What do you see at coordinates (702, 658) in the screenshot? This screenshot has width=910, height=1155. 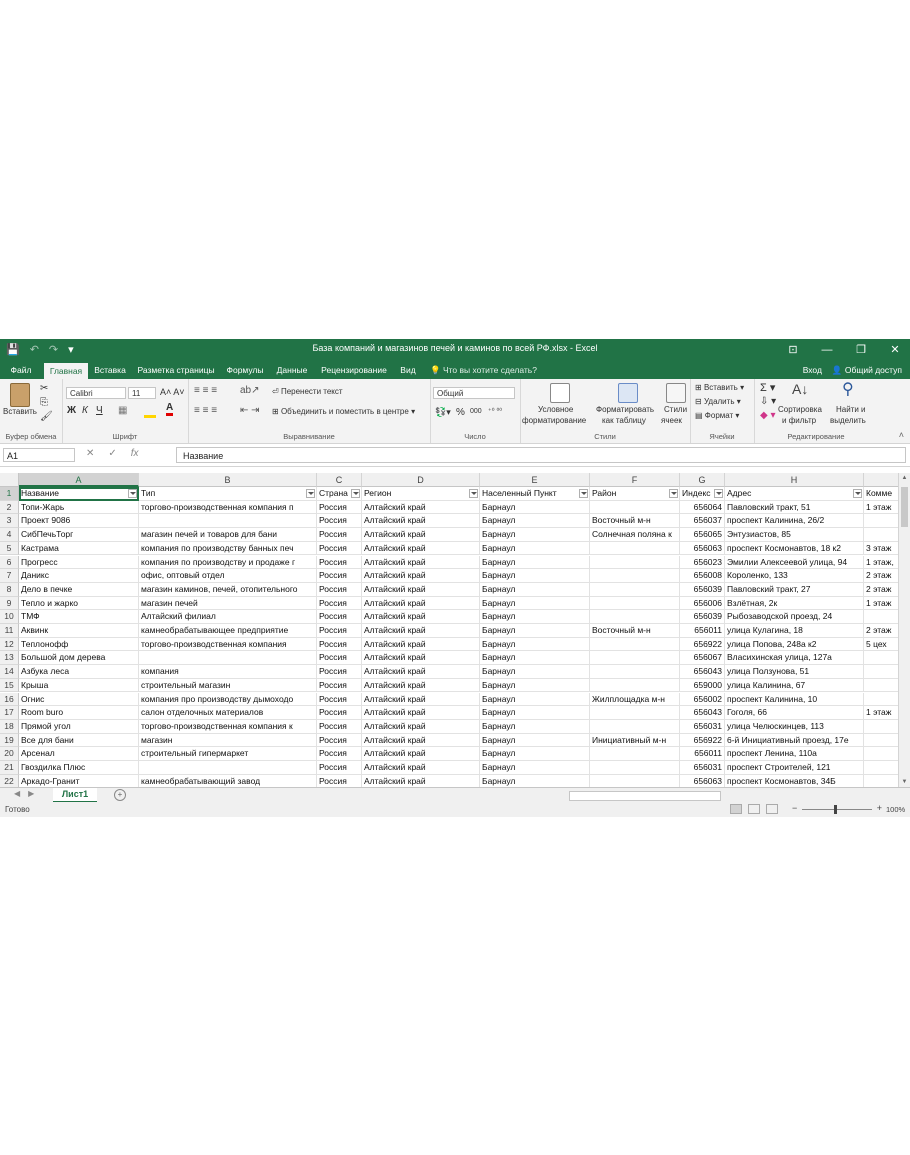 I see `table-cell: 656067` at bounding box center [702, 658].